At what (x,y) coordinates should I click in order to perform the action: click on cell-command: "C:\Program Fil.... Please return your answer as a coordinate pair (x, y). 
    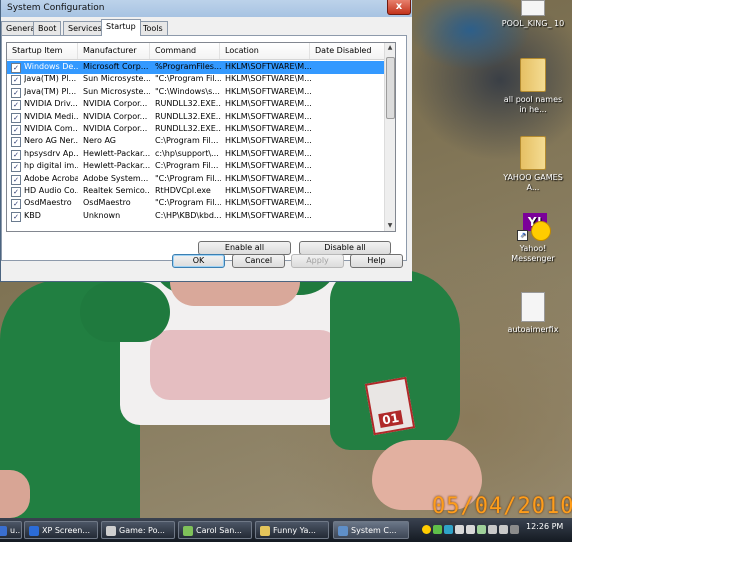
    Looking at the image, I should click on (188, 178).